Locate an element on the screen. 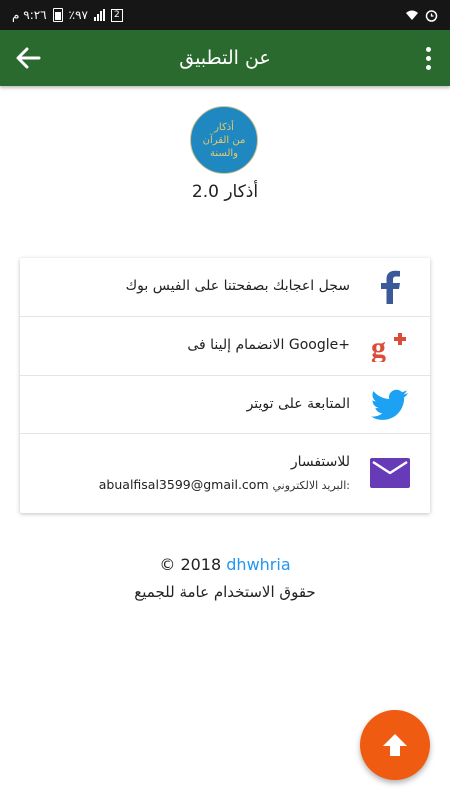  copyright-text: © 2018 is located at coordinates (190, 564).